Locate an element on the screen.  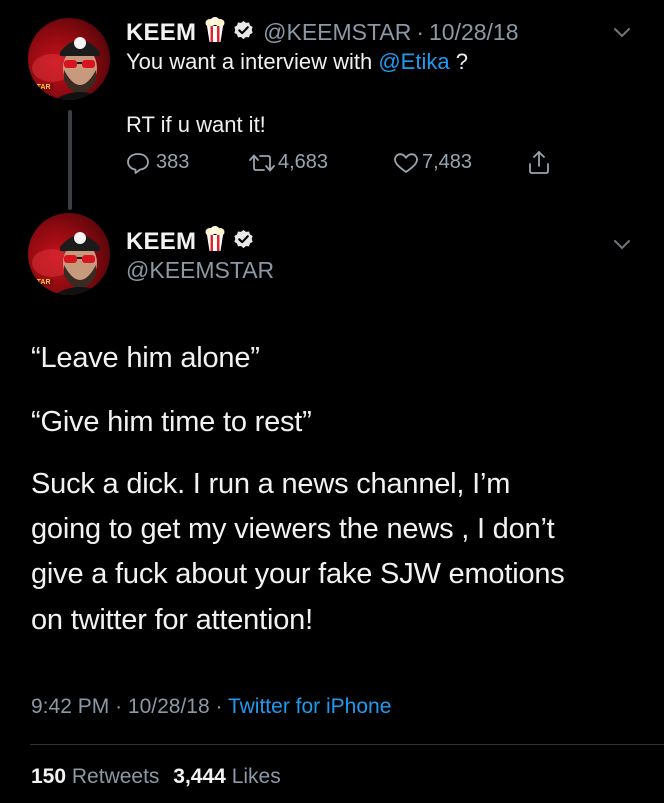
like-total: 3,444 is located at coordinates (199, 776).